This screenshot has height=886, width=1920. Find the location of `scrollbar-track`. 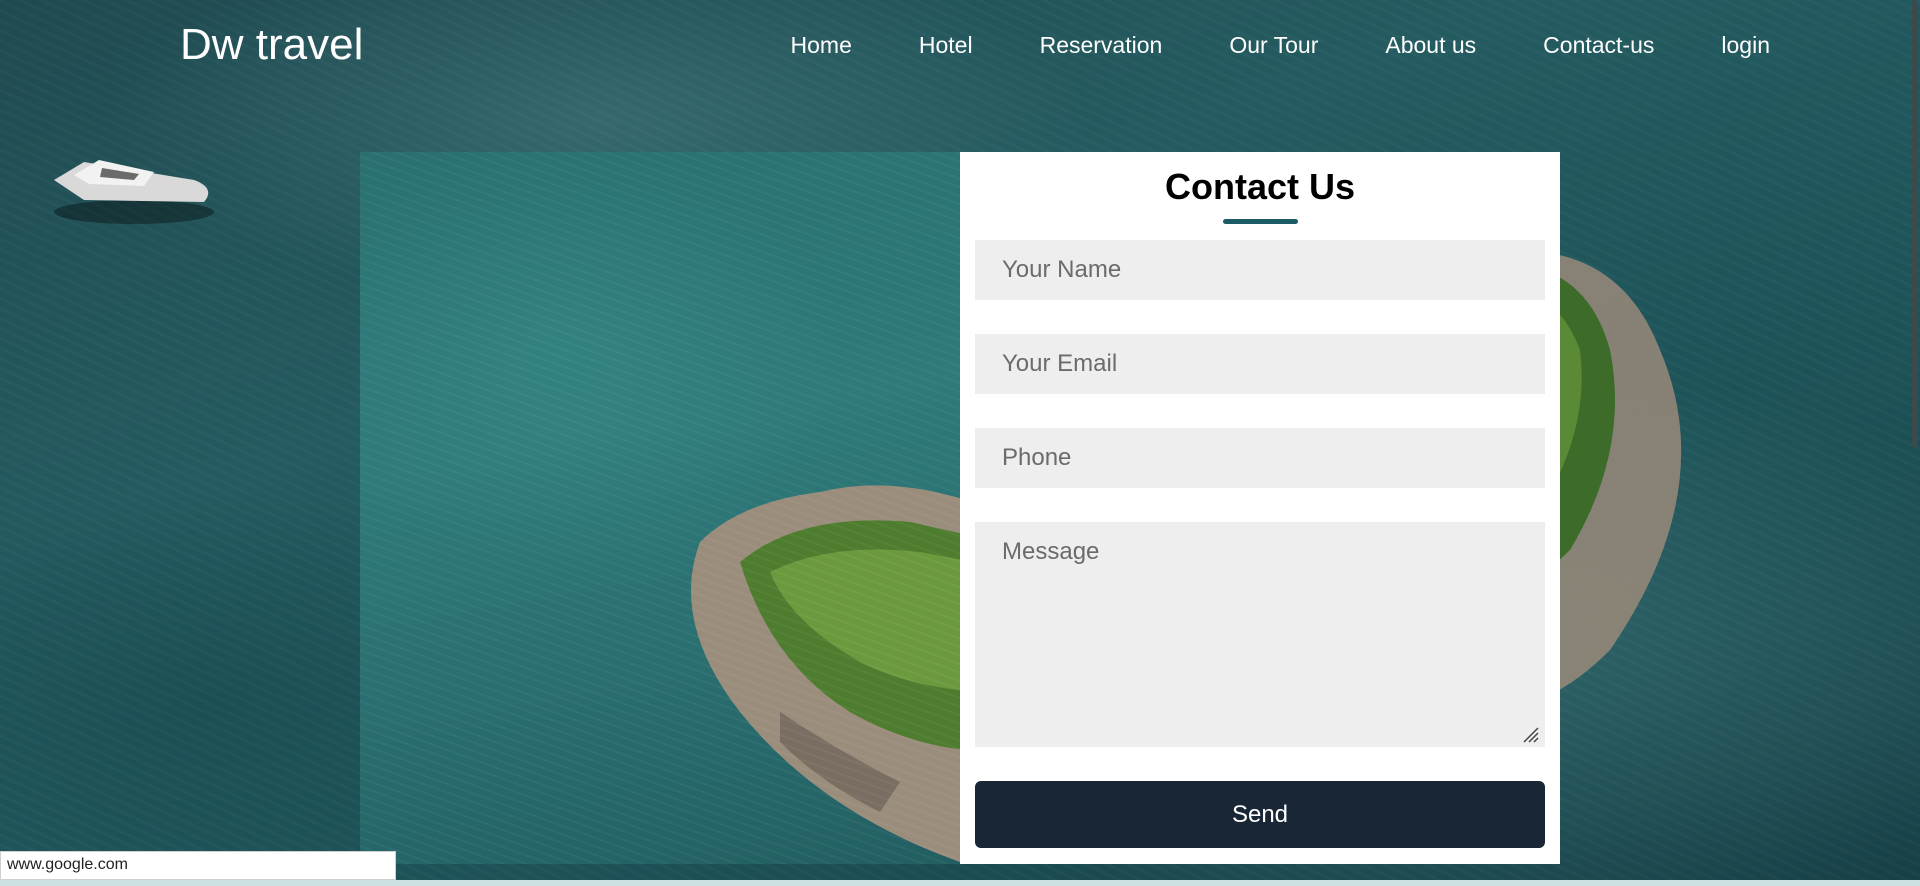

scrollbar-track is located at coordinates (1914, 443).